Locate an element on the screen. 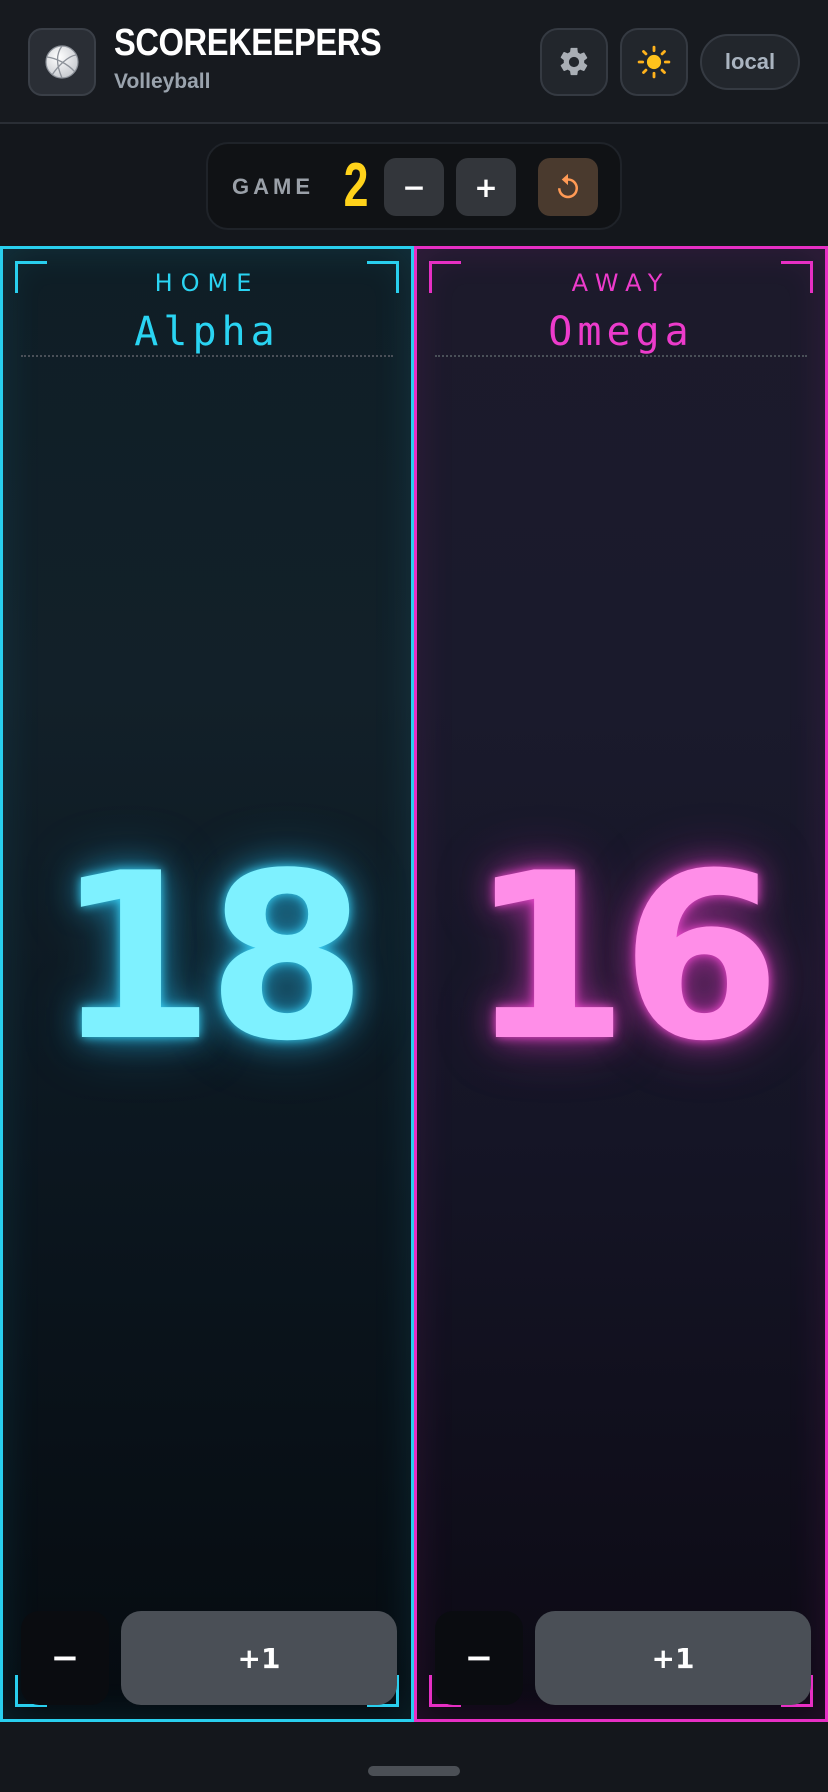  reset-icon is located at coordinates (568, 186).